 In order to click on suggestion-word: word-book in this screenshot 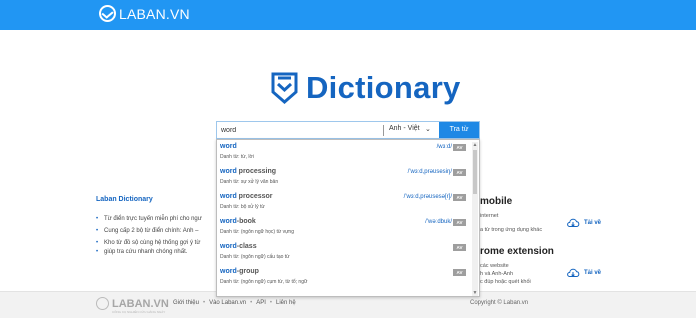, I will do `click(238, 221)`.